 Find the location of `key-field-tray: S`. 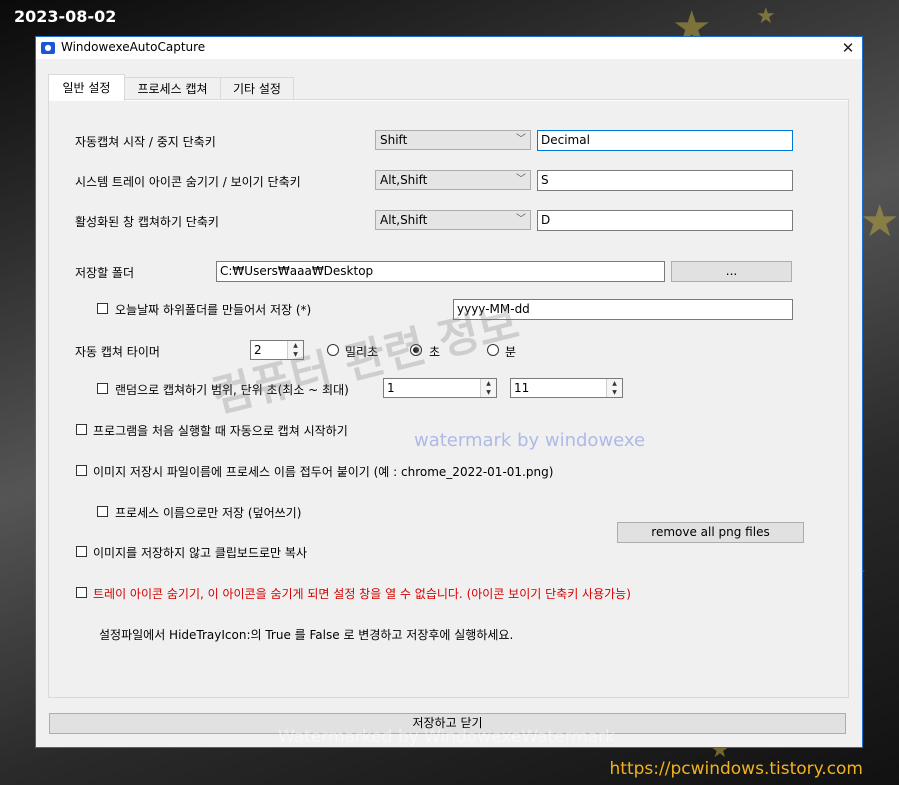

key-field-tray: S is located at coordinates (665, 180).